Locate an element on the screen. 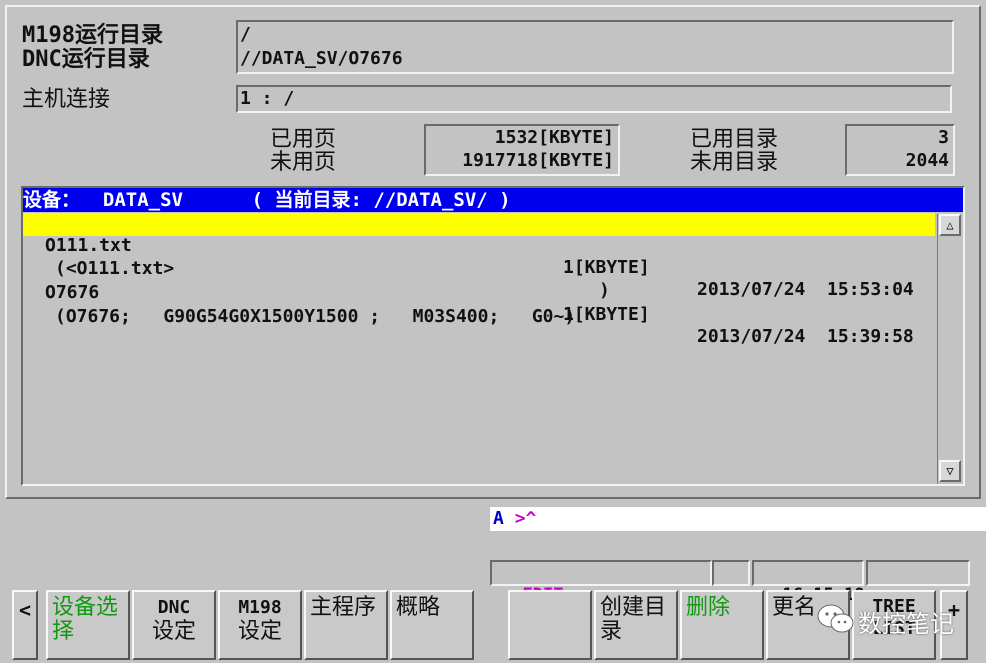 This screenshot has width=986, height=663. run-dir-box: / //DATA_SV/O7676 is located at coordinates (595, 47).